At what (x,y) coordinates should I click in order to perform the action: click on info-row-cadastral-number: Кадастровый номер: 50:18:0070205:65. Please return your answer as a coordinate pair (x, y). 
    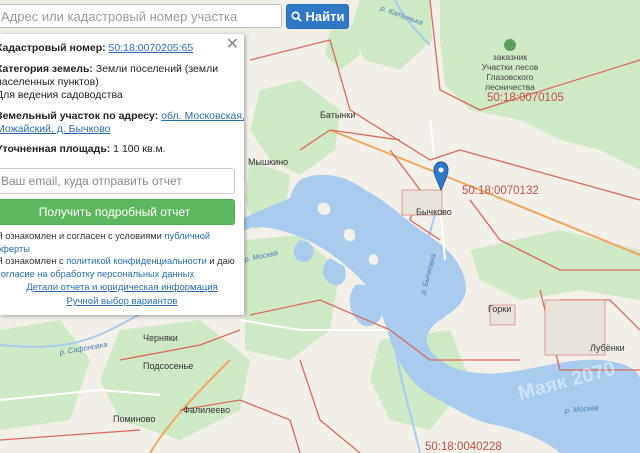
    Looking at the image, I should click on (114, 48).